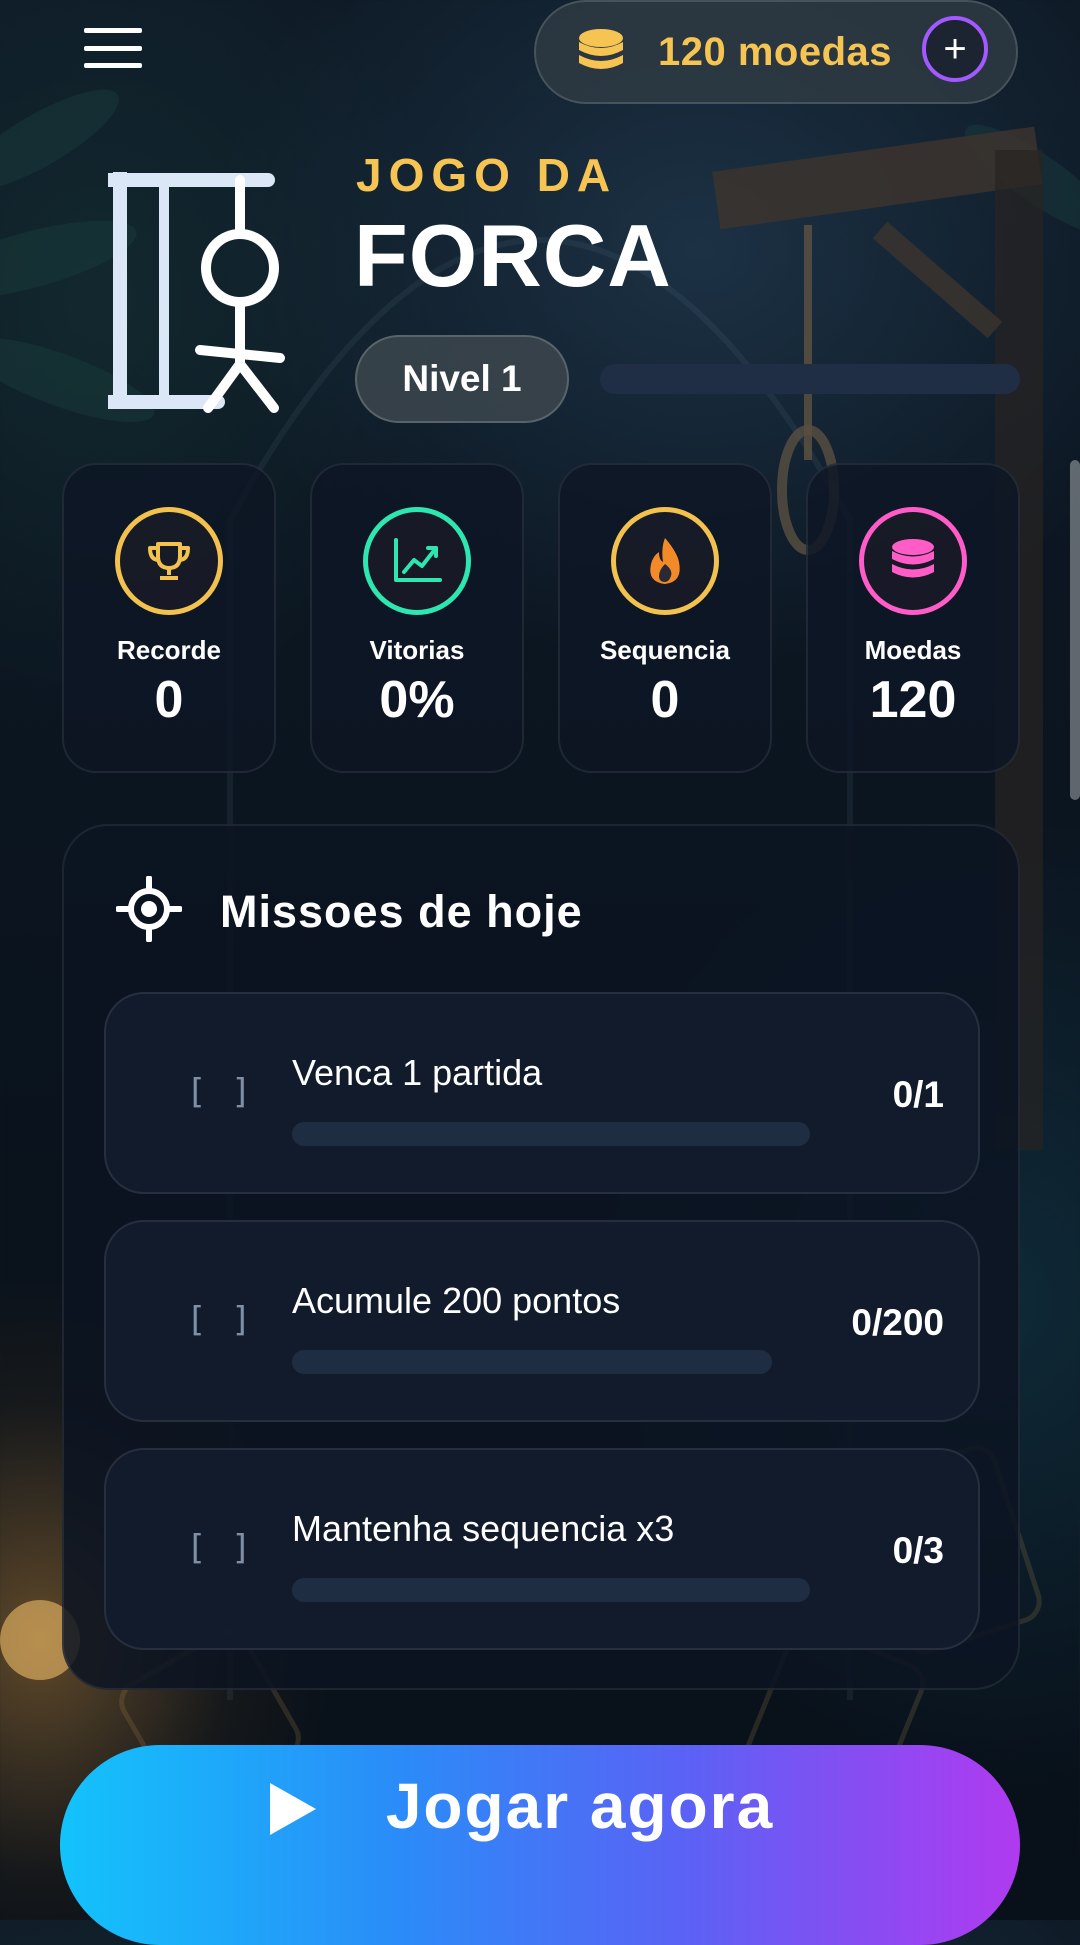 This screenshot has height=1945, width=1080. I want to click on level-badge: Nivel 1, so click(462, 379).